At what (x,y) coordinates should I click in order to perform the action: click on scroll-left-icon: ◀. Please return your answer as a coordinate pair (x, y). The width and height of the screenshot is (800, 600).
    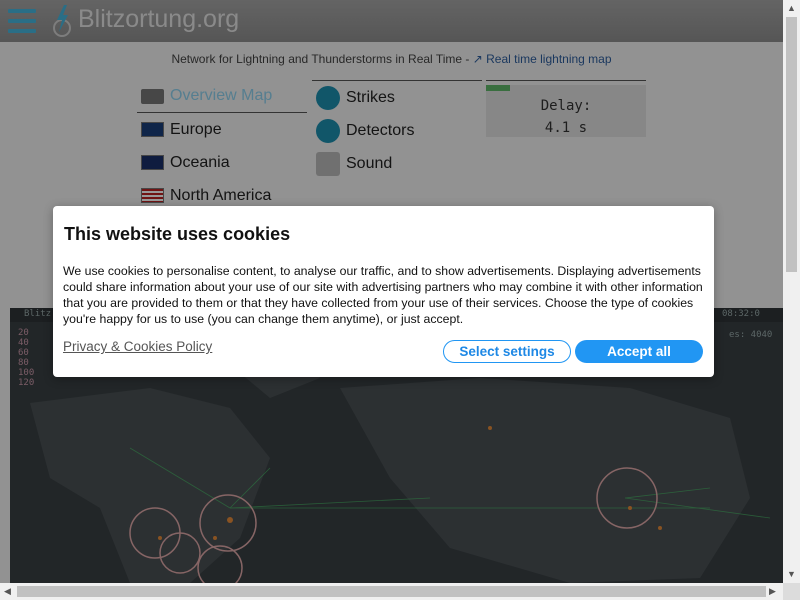
    Looking at the image, I should click on (7, 591).